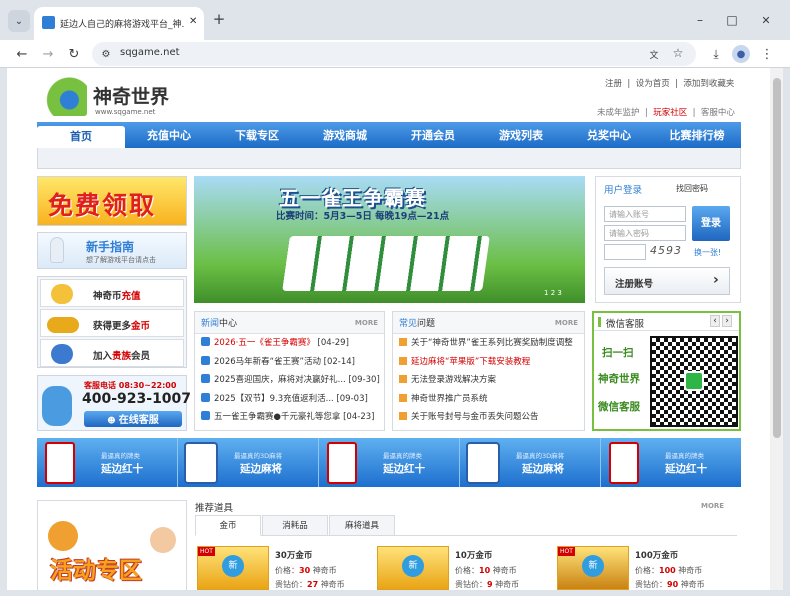  What do you see at coordinates (106, 54) in the screenshot?
I see `site-info-icon: ⚙` at bounding box center [106, 54].